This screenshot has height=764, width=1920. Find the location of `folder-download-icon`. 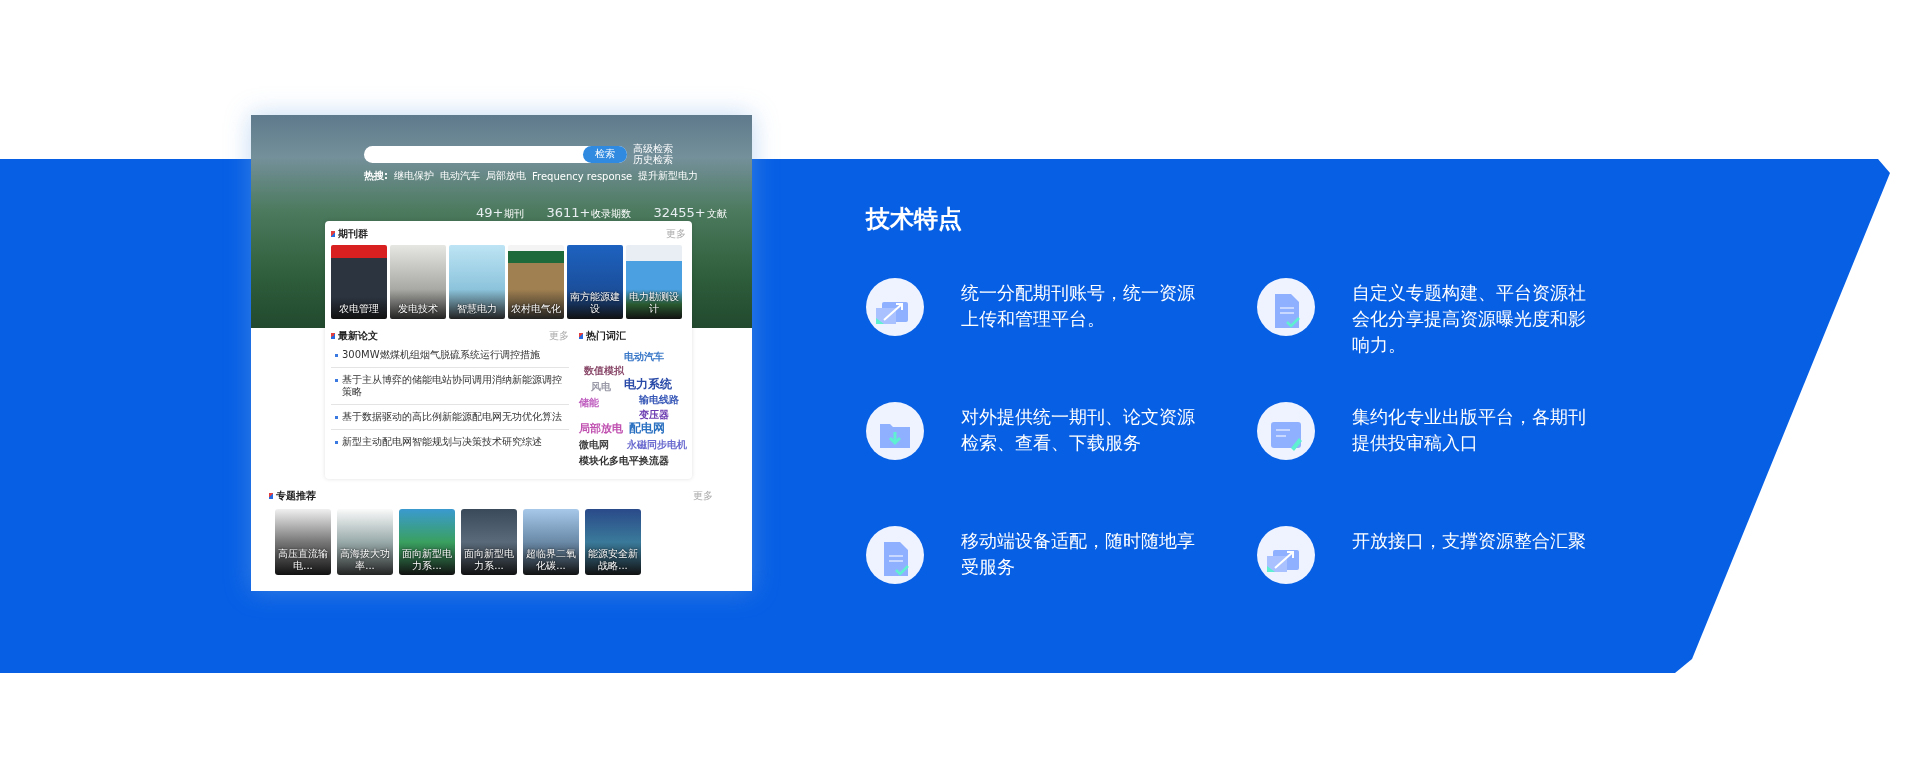

folder-download-icon is located at coordinates (895, 431).